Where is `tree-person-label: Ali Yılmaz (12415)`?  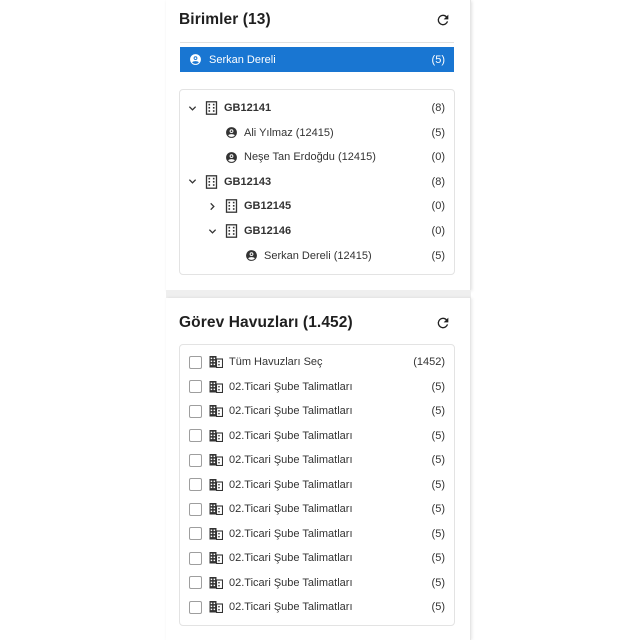 tree-person-label: Ali Yılmaz (12415) is located at coordinates (289, 132).